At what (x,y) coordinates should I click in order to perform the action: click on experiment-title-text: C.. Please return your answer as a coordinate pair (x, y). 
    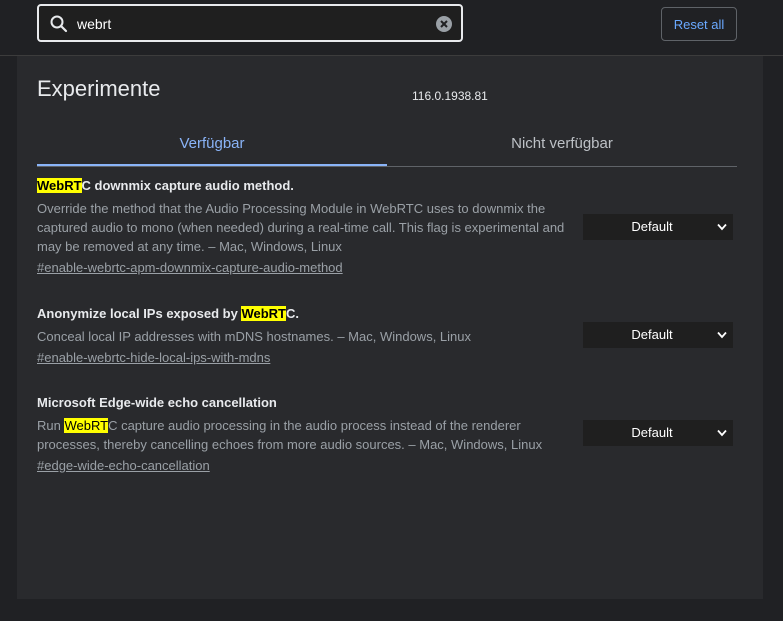
    Looking at the image, I should click on (292, 313).